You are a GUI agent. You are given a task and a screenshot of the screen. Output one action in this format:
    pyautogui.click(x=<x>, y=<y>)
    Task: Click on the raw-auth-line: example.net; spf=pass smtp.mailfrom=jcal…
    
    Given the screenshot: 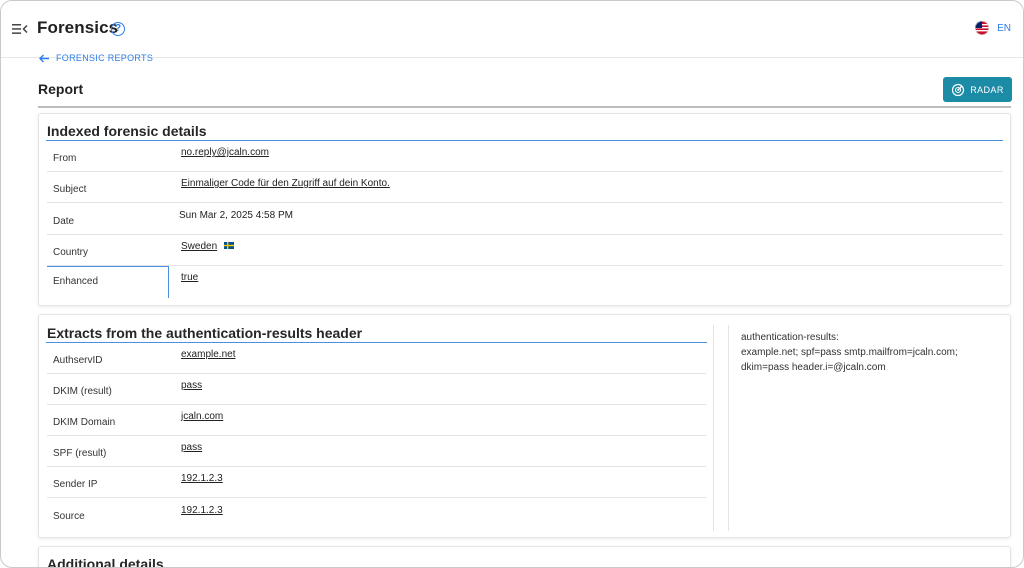 What is the action you would take?
    pyautogui.click(x=849, y=352)
    